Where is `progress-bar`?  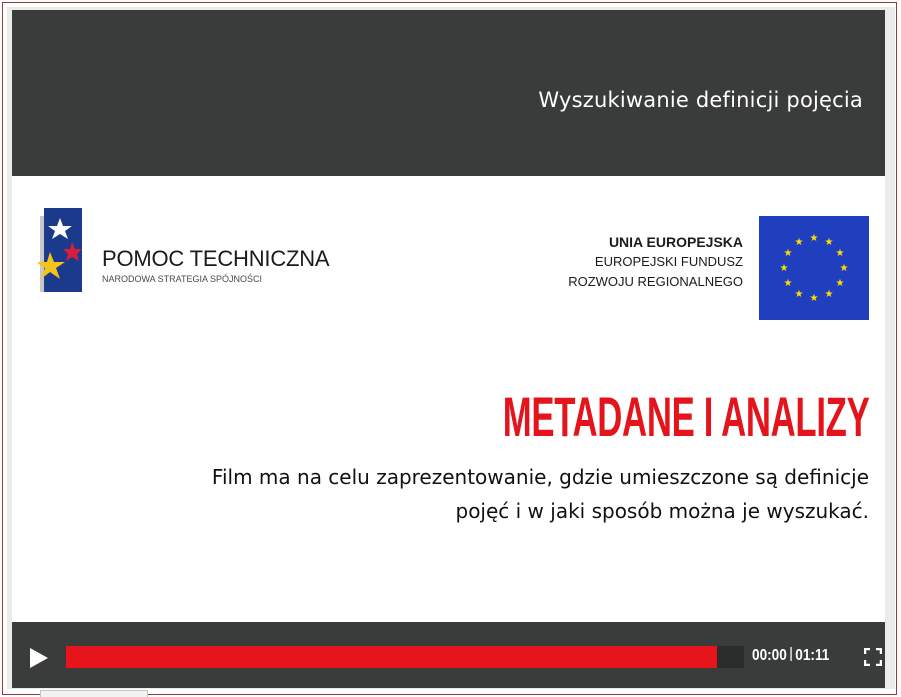 progress-bar is located at coordinates (405, 657).